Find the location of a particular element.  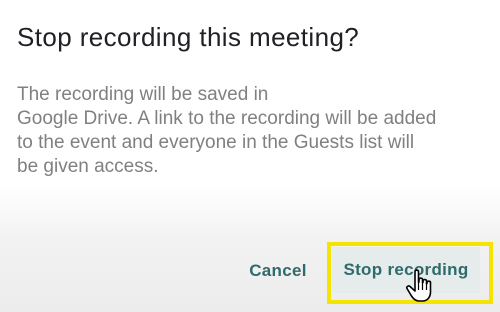

dialog-title: Stop recording this meeting? is located at coordinates (188, 37).